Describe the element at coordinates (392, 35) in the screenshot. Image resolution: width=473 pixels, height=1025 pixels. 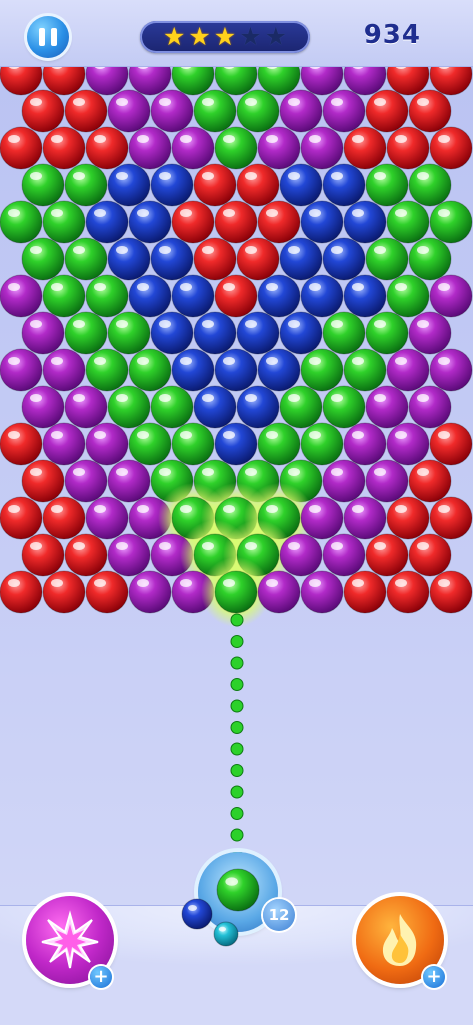
I see `score: 934` at that location.